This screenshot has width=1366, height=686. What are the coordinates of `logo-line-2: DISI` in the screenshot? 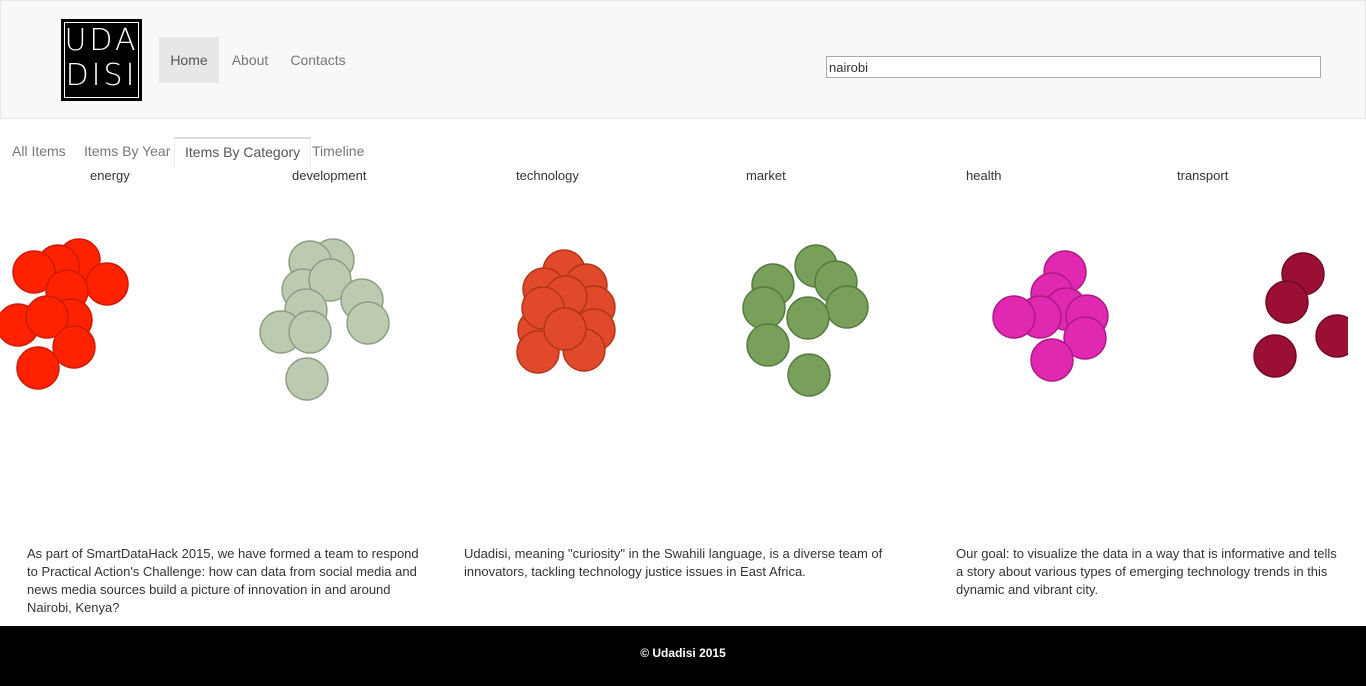 It's located at (101, 75).